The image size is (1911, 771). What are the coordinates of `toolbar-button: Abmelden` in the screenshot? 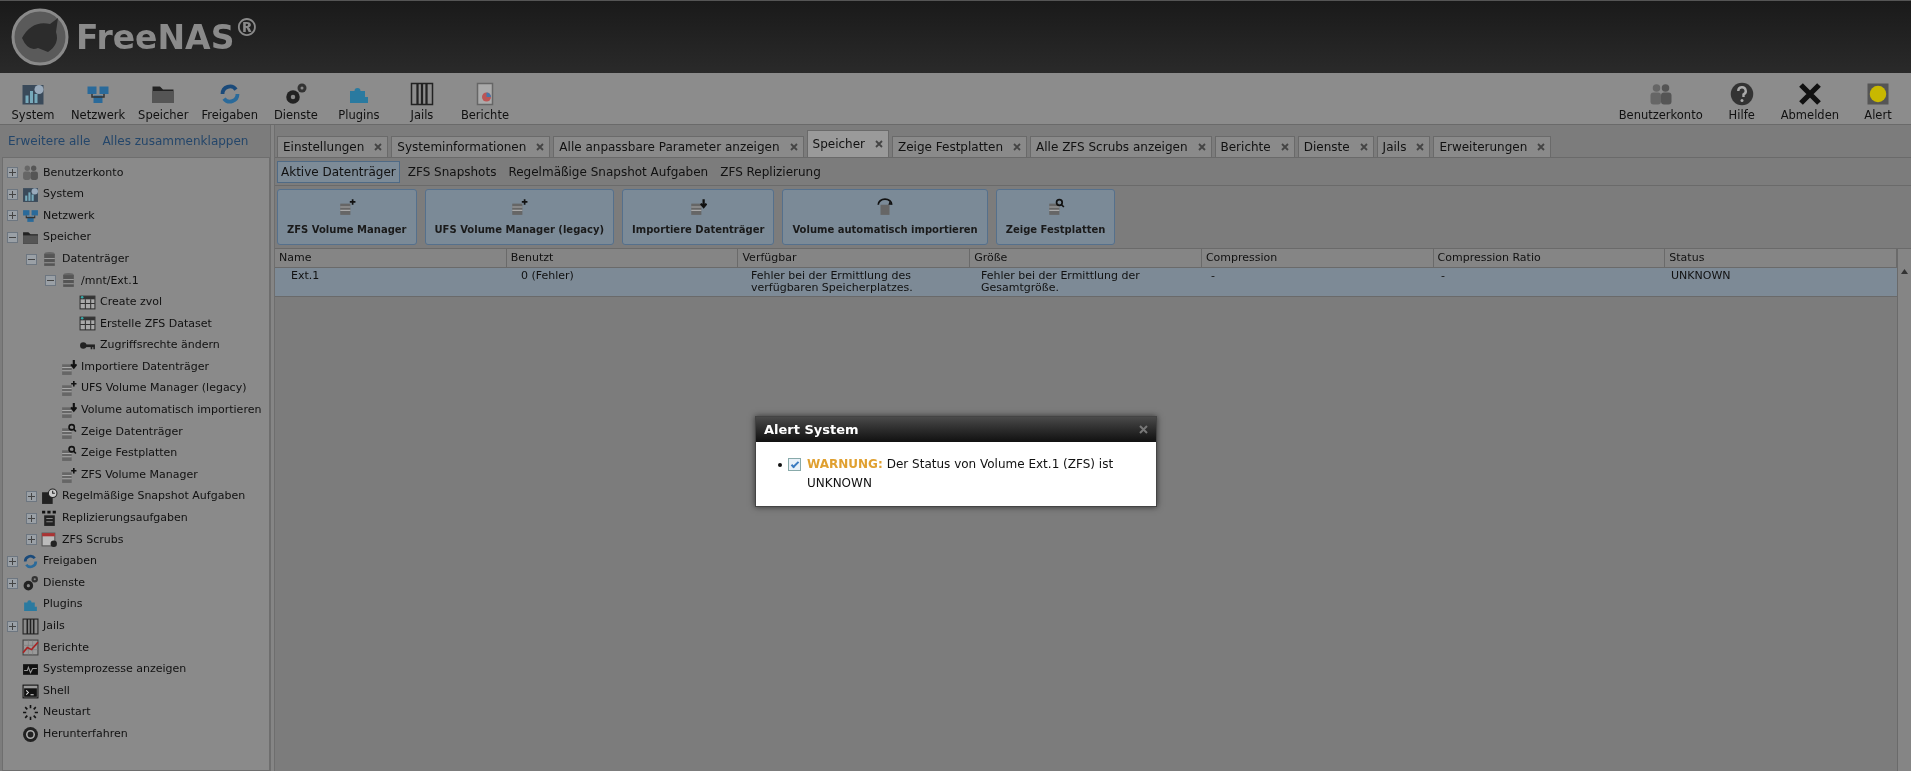 It's located at (1809, 98).